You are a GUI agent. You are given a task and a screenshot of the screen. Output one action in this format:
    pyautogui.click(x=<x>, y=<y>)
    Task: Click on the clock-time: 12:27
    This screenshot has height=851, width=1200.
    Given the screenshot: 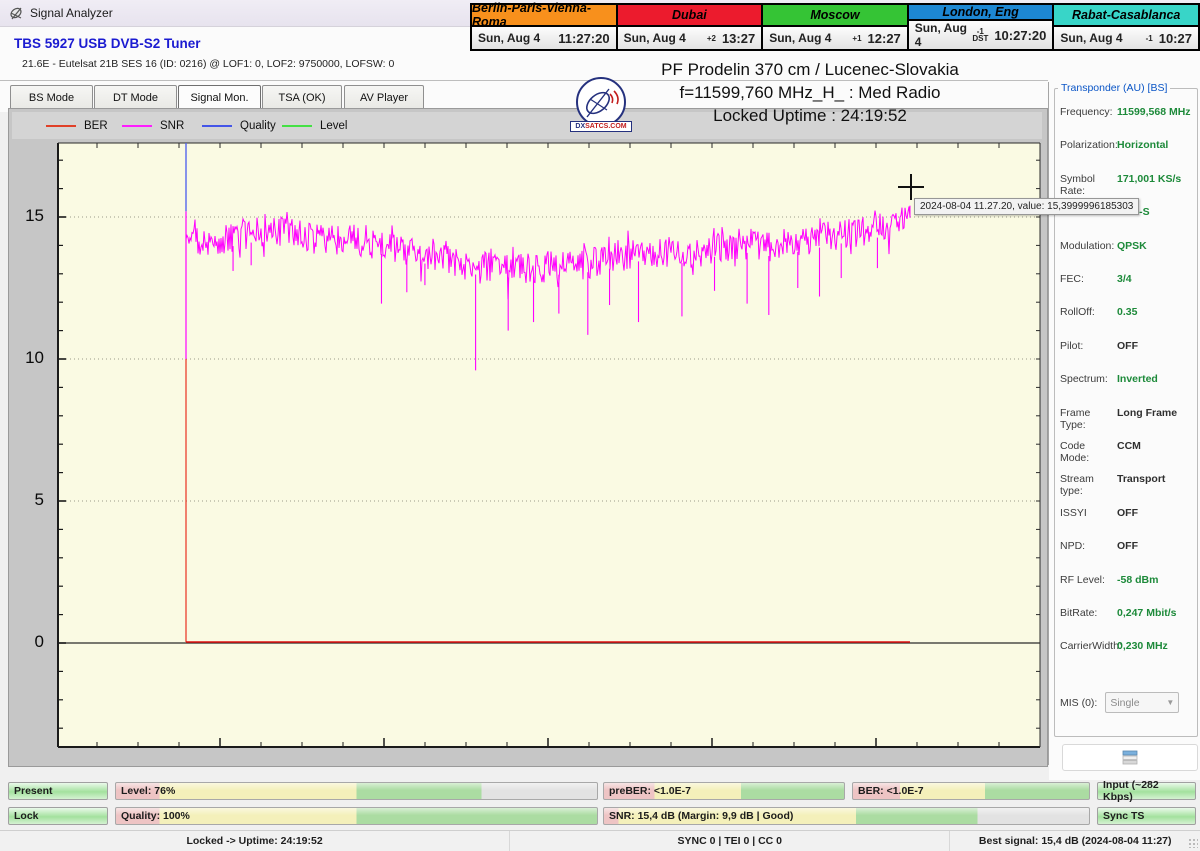 What is the action you would take?
    pyautogui.click(x=884, y=38)
    